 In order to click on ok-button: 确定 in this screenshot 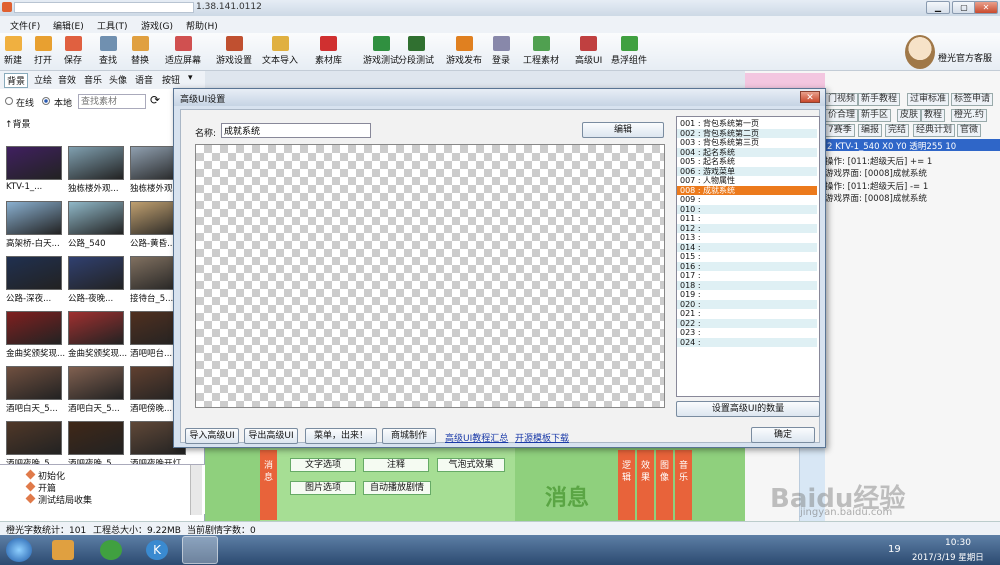, I will do `click(783, 435)`.